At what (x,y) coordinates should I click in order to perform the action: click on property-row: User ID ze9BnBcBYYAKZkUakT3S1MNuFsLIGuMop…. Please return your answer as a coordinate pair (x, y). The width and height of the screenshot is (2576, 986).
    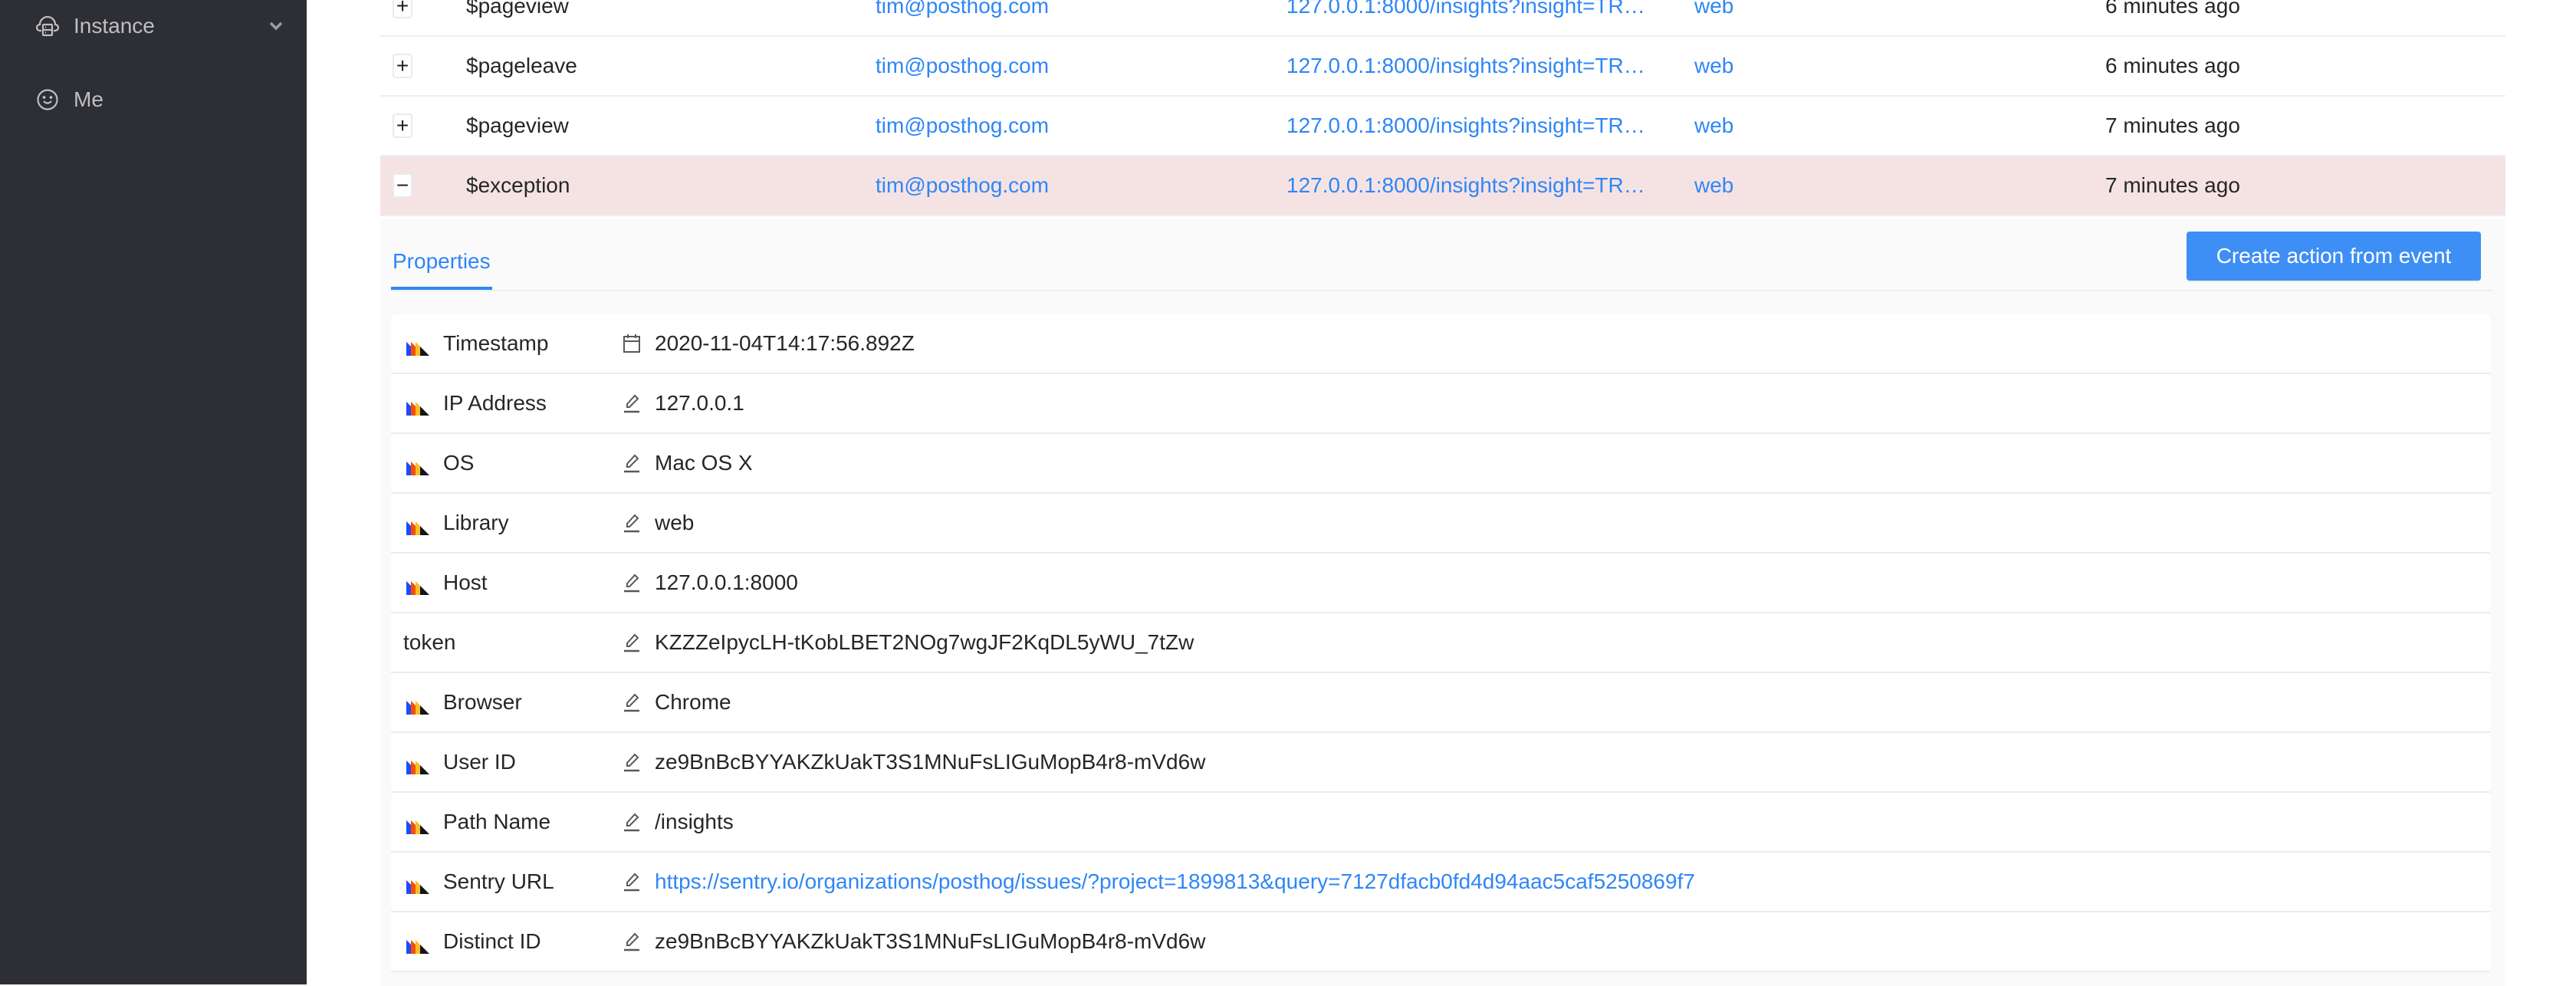
    Looking at the image, I should click on (1441, 763).